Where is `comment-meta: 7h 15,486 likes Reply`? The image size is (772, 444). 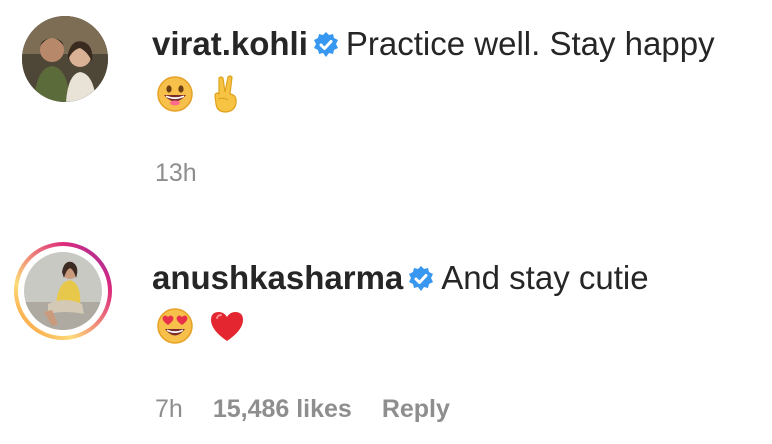
comment-meta: 7h 15,486 likes Reply is located at coordinates (317, 409).